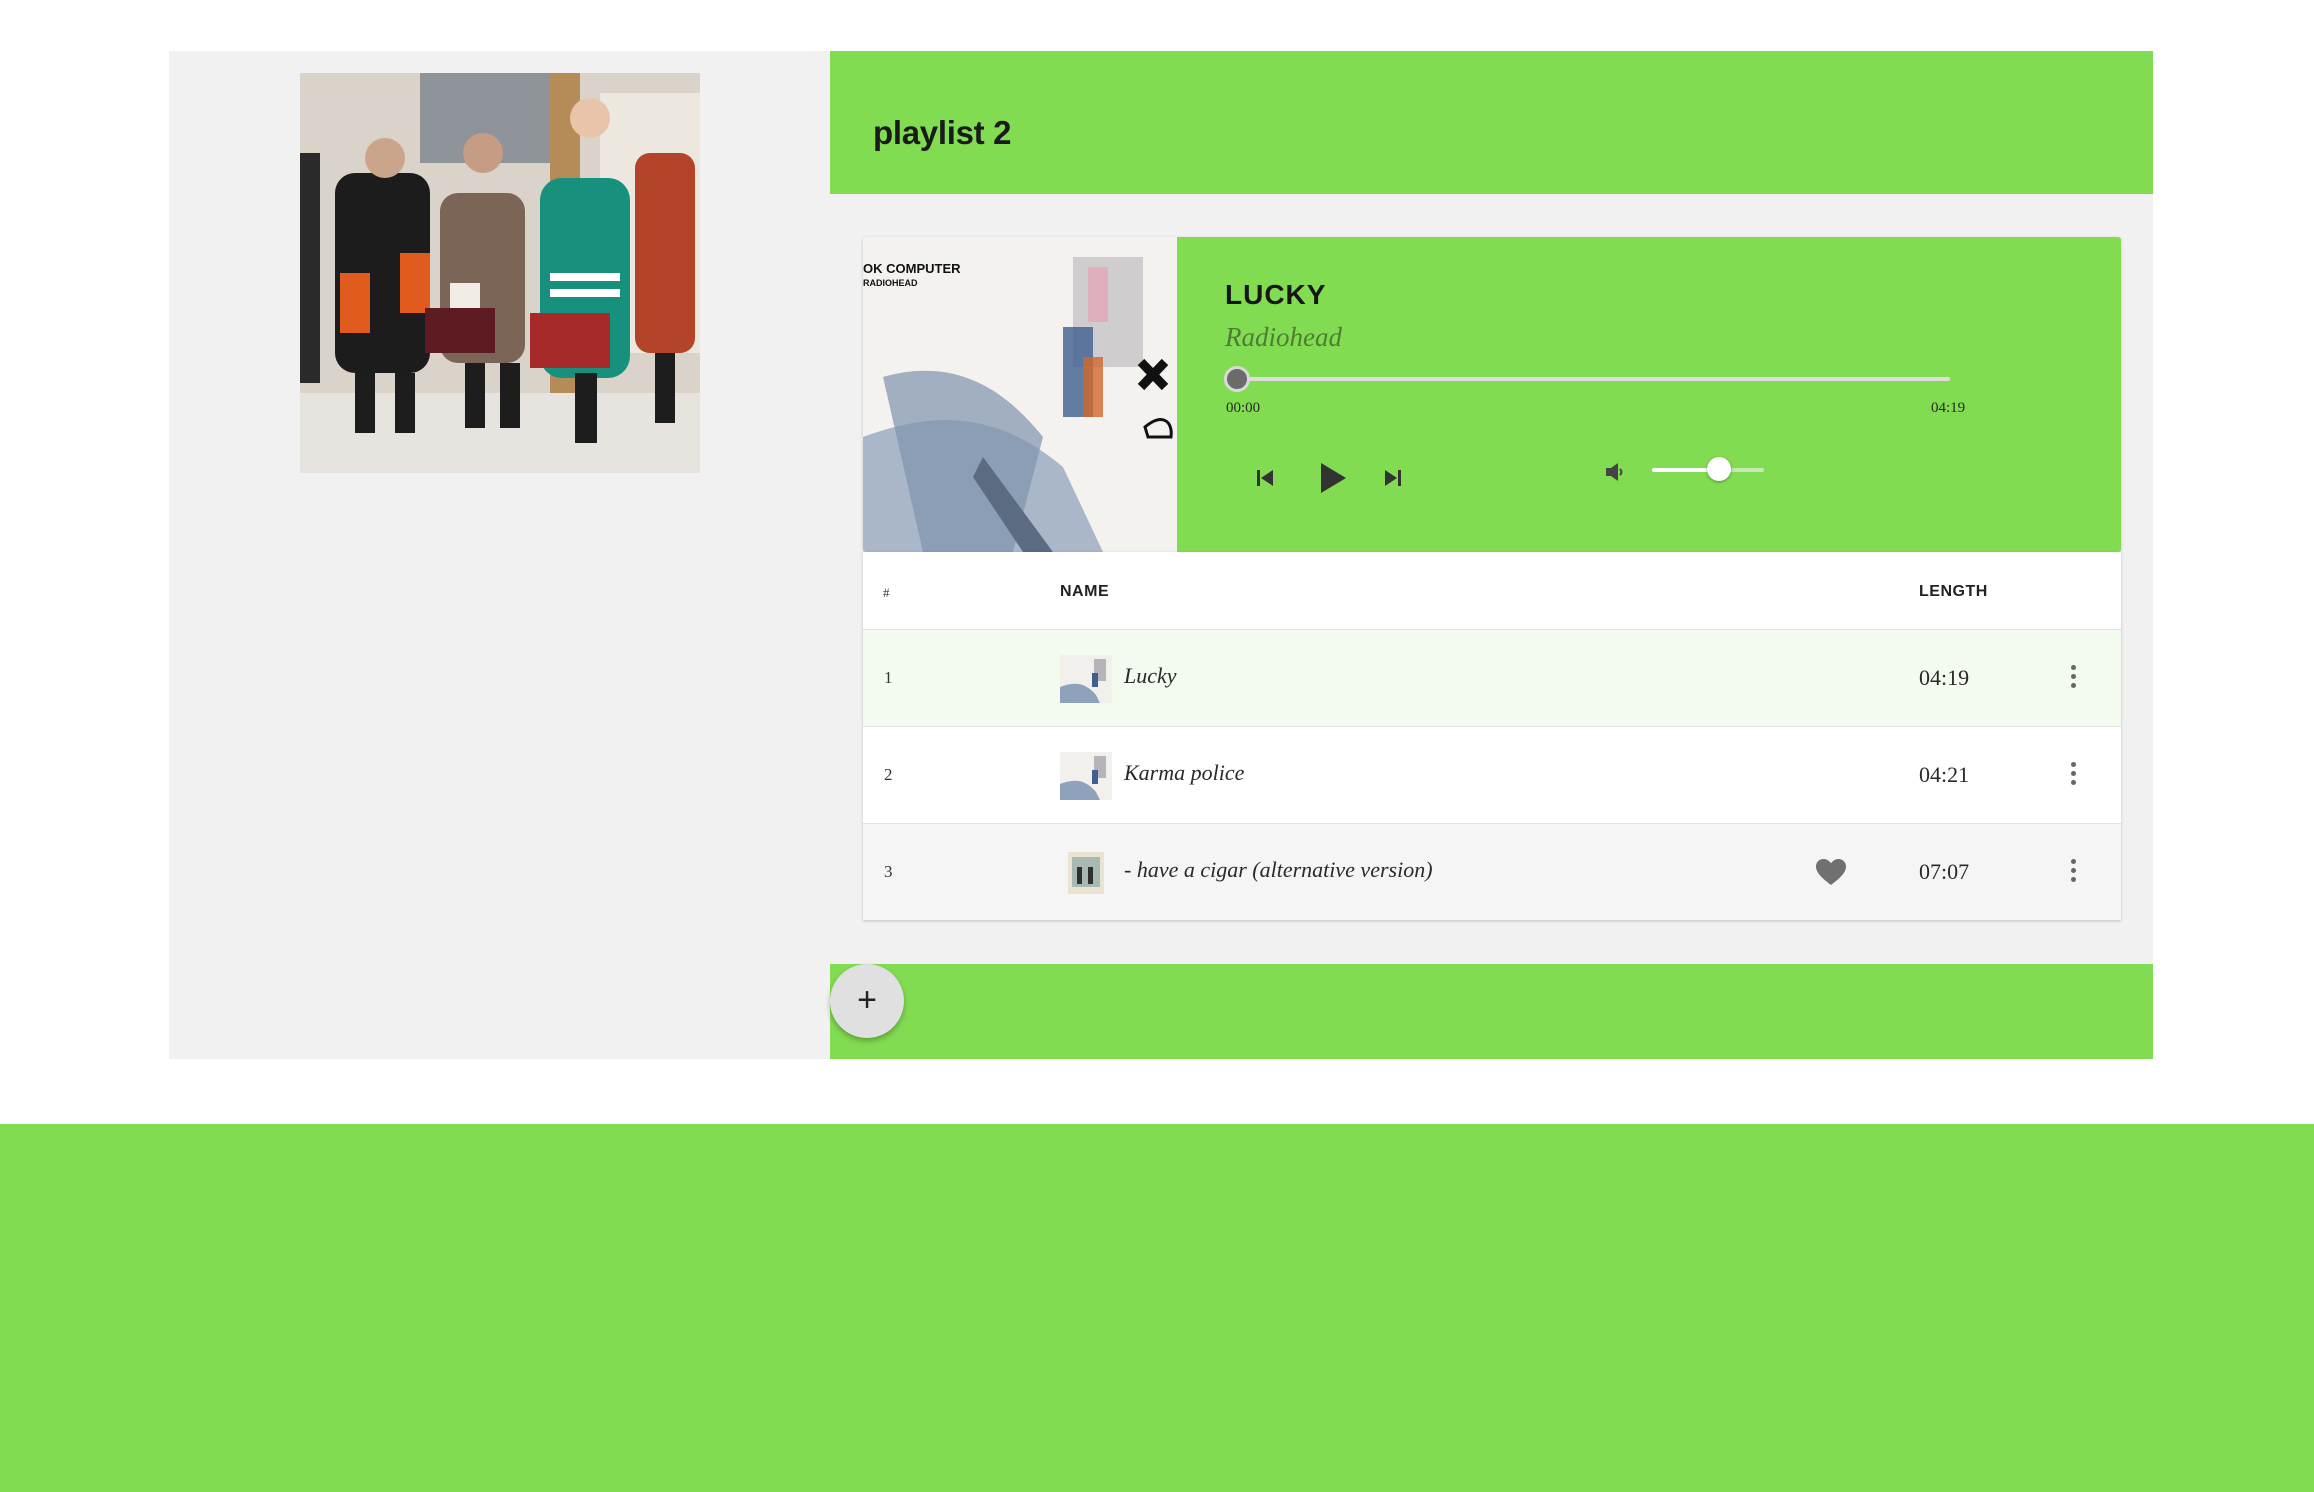  Describe the element at coordinates (888, 677) in the screenshot. I see `row-number: 1` at that location.